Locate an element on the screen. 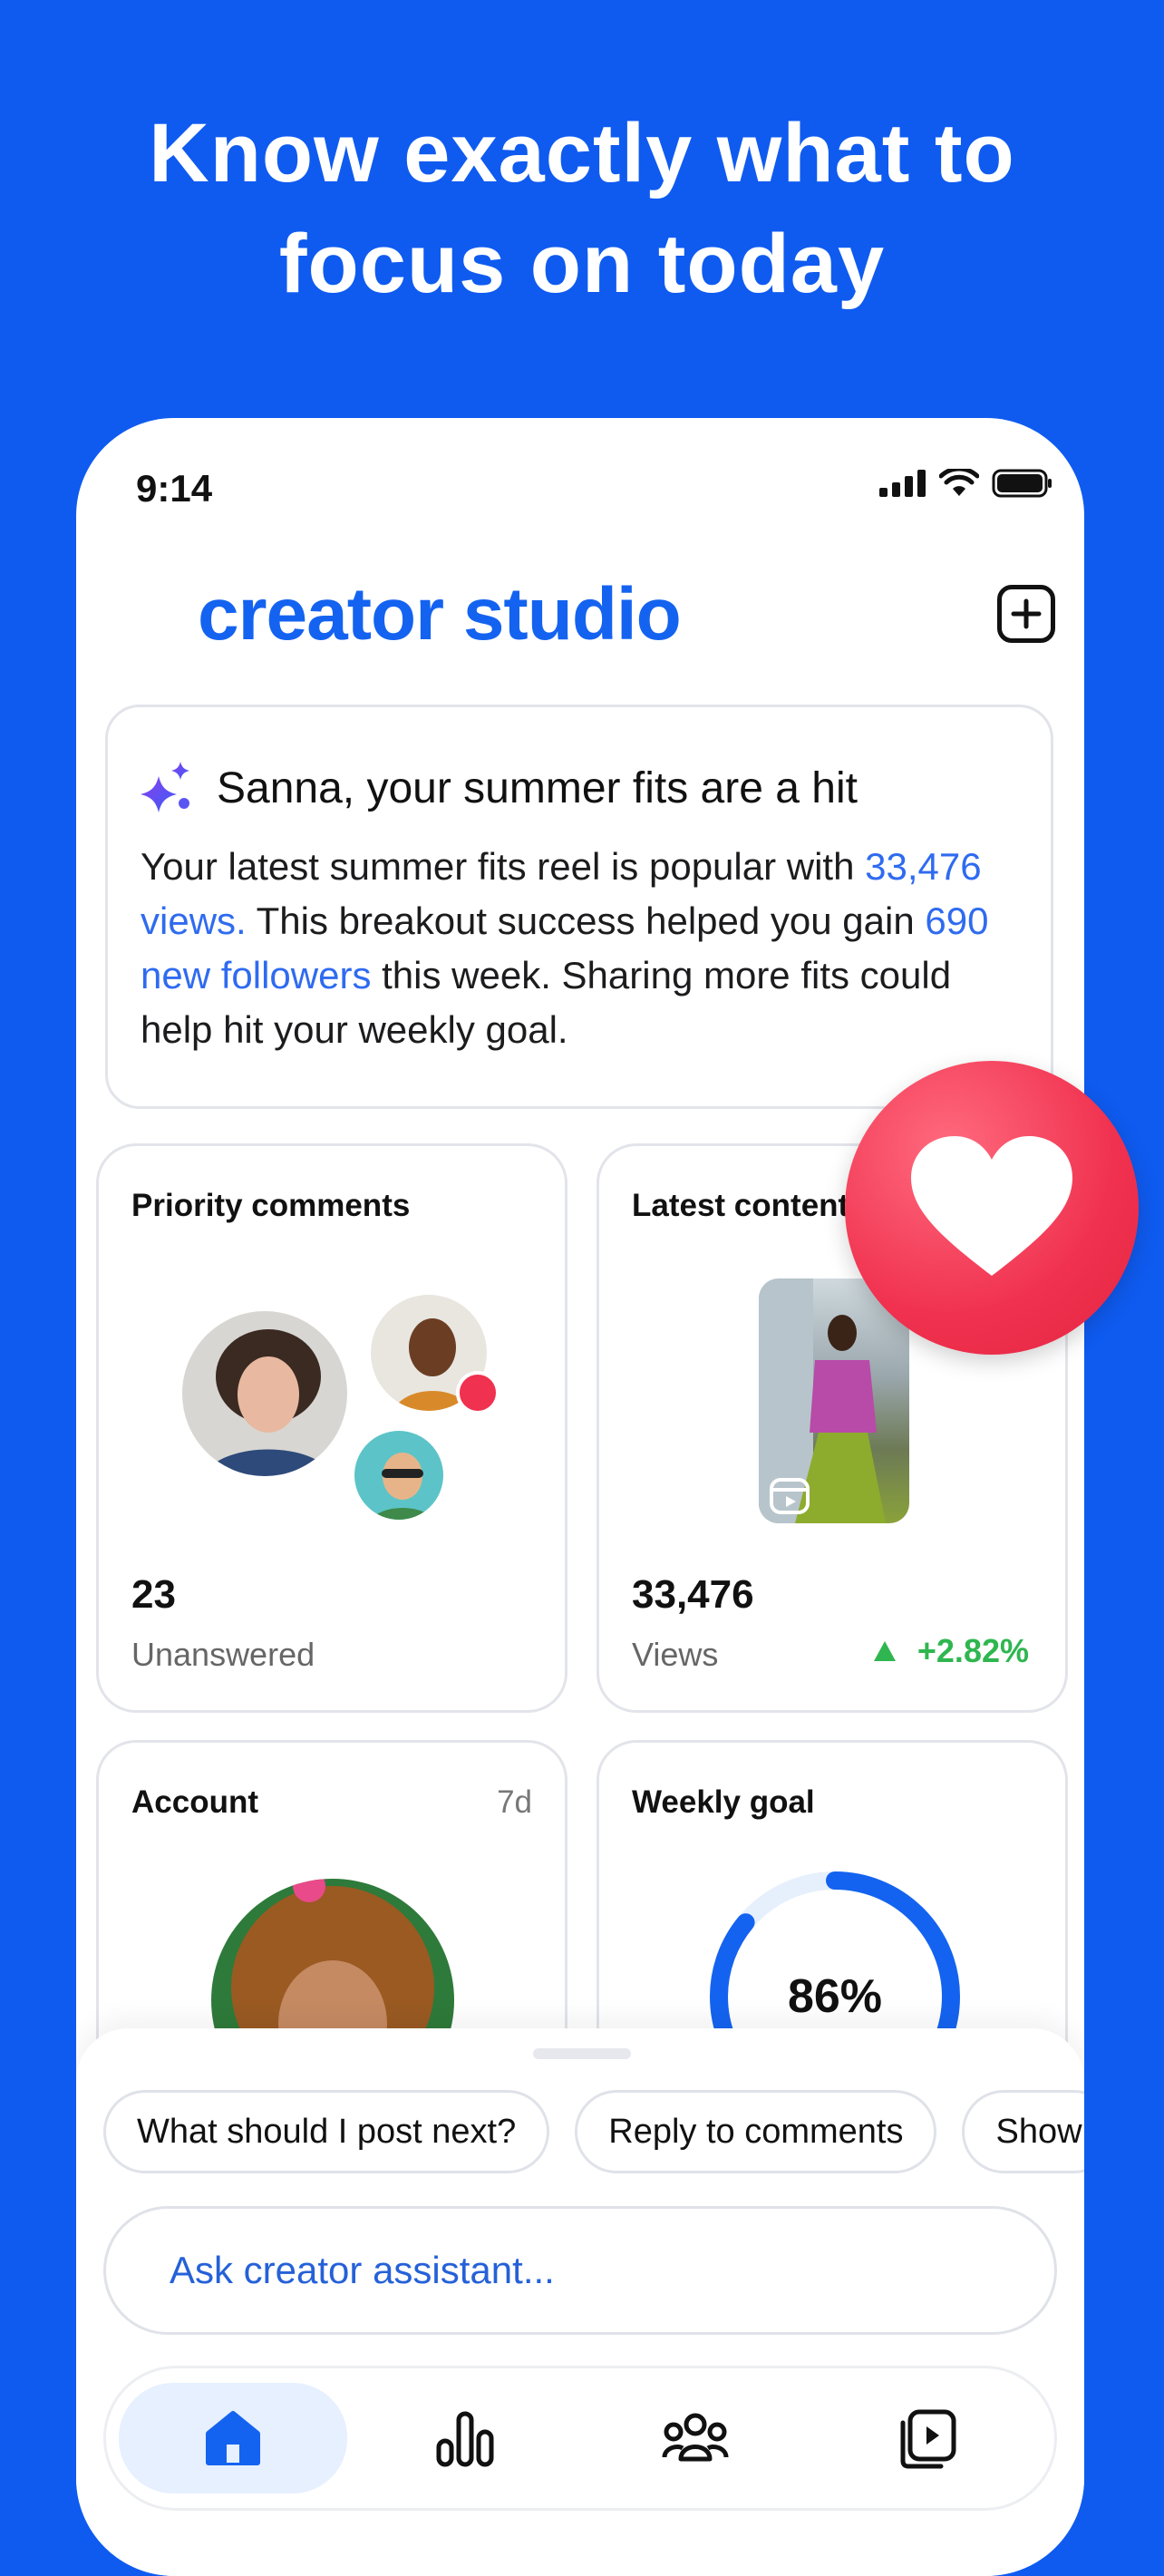 The image size is (1164, 2576). delta-value: +2.82% is located at coordinates (973, 1650).